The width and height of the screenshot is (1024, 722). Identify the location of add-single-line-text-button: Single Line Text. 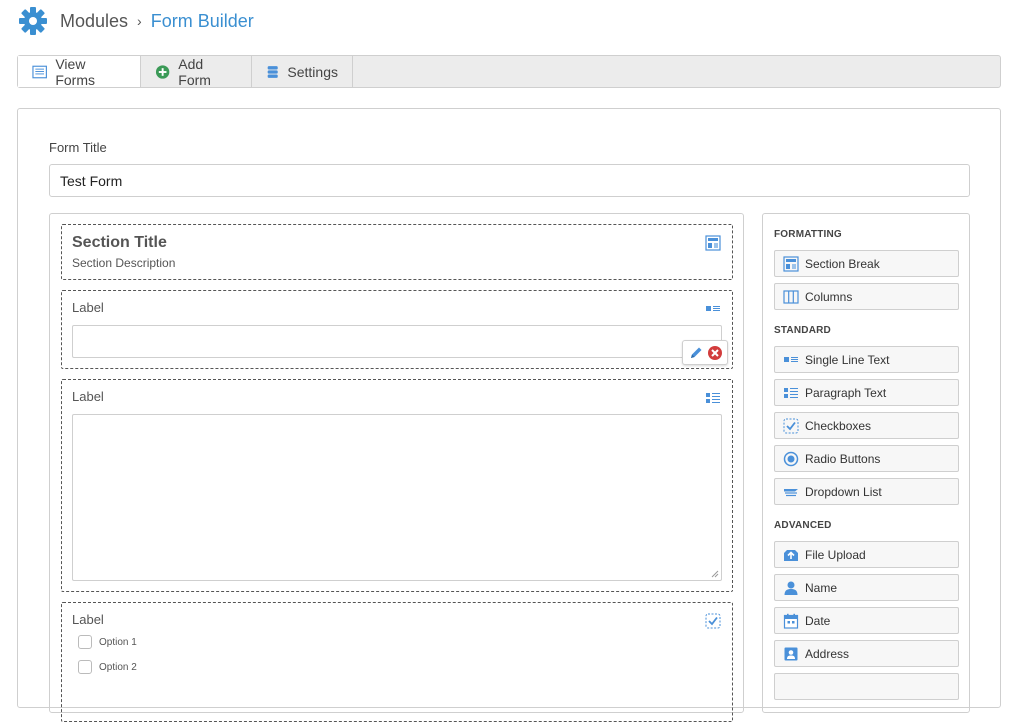
(866, 359).